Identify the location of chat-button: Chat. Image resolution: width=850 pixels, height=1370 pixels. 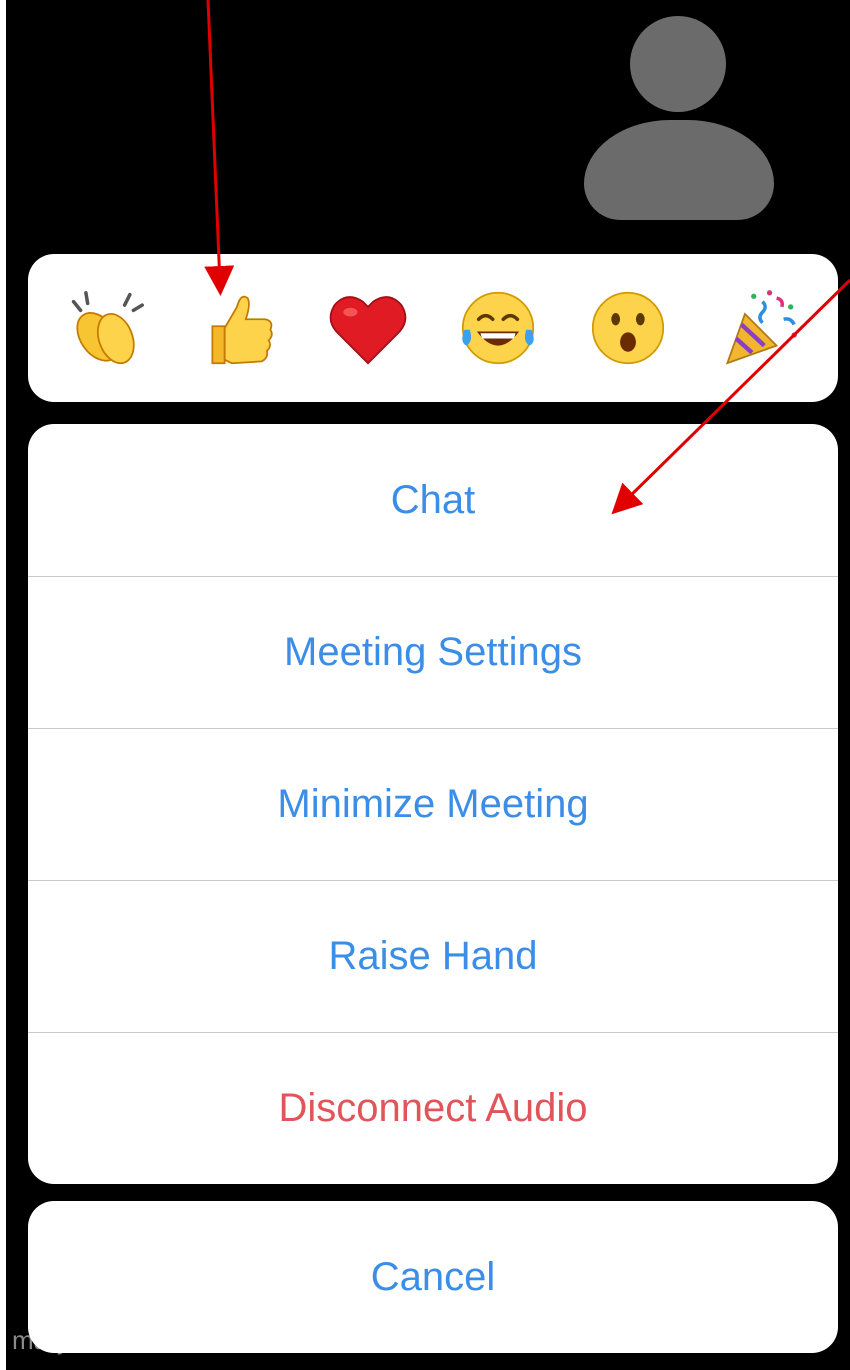
(433, 500).